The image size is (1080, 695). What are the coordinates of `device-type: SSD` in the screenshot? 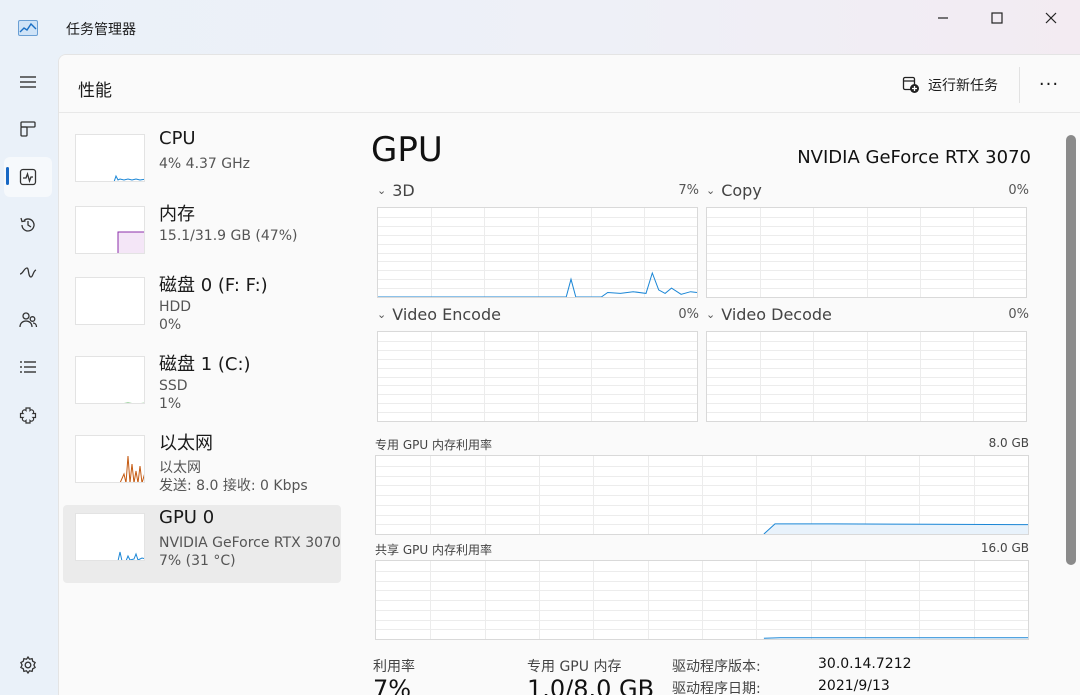 It's located at (173, 386).